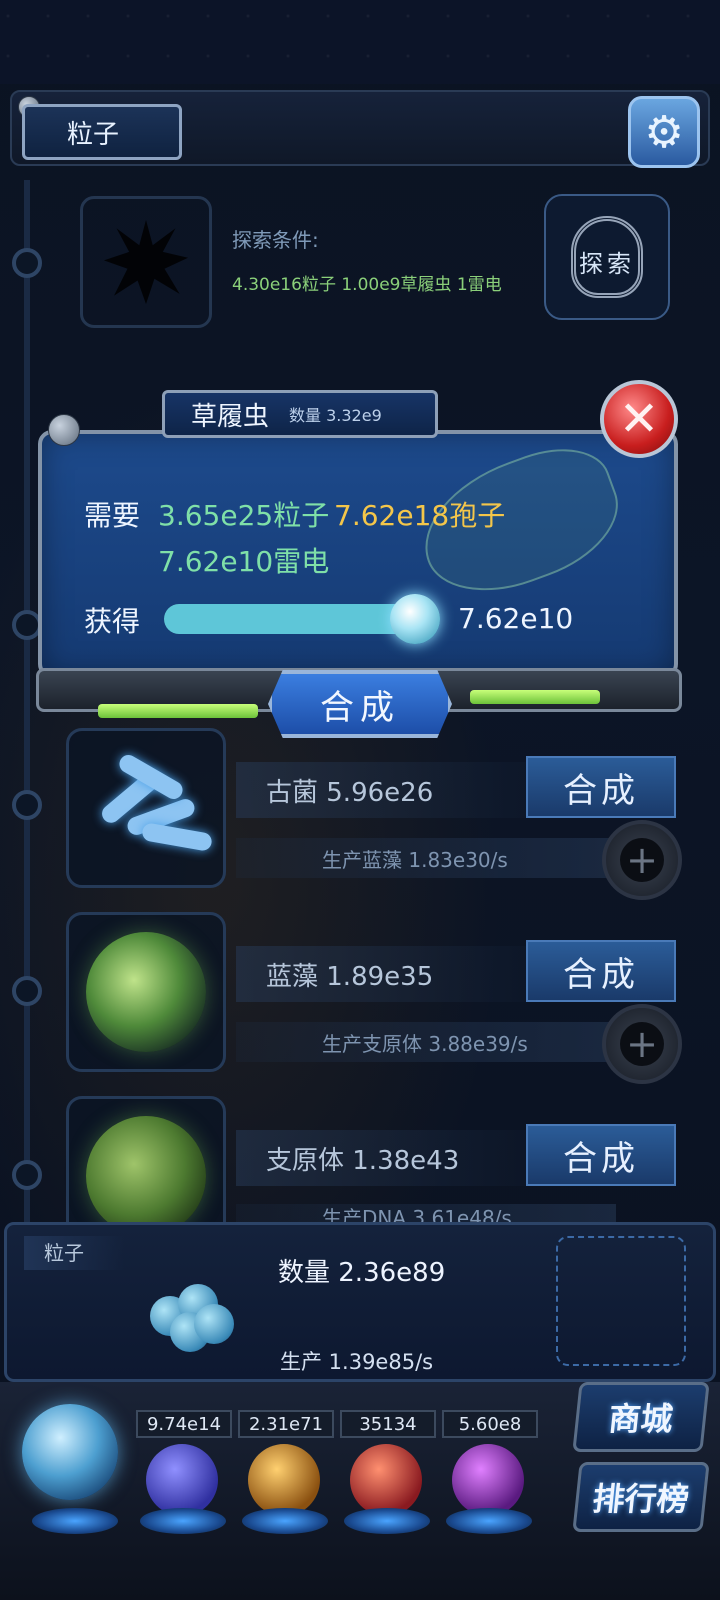 This screenshot has height=1600, width=720. What do you see at coordinates (426, 1042) in the screenshot?
I see `row-production: 生产支原体 3.88e39/s` at bounding box center [426, 1042].